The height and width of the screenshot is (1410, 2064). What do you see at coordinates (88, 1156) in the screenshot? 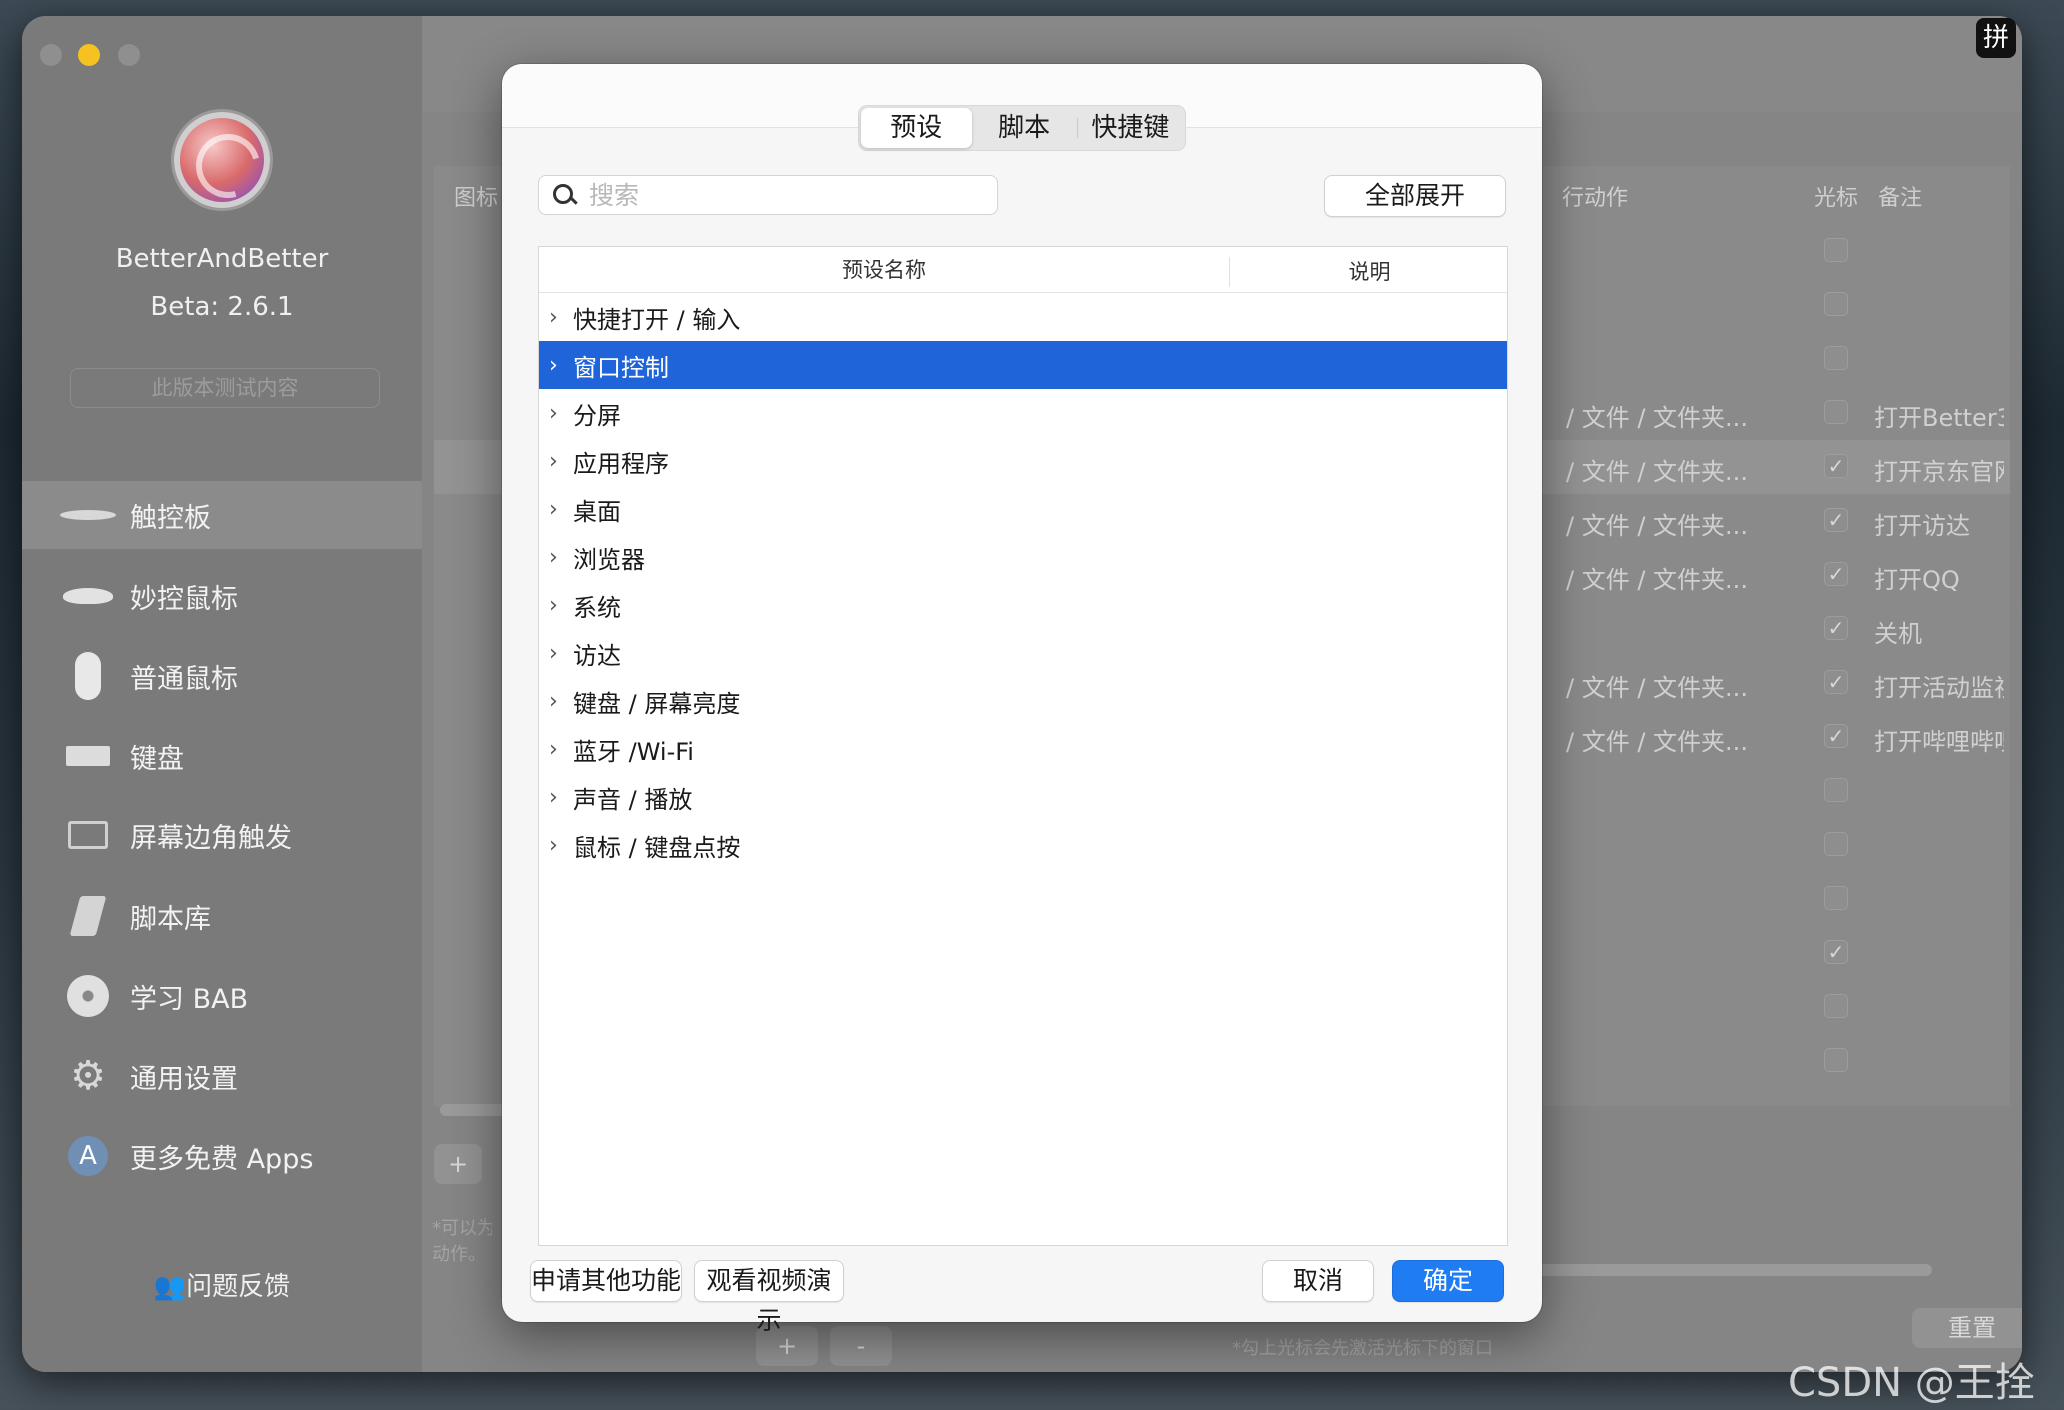
I see `app-store-icon: A` at bounding box center [88, 1156].